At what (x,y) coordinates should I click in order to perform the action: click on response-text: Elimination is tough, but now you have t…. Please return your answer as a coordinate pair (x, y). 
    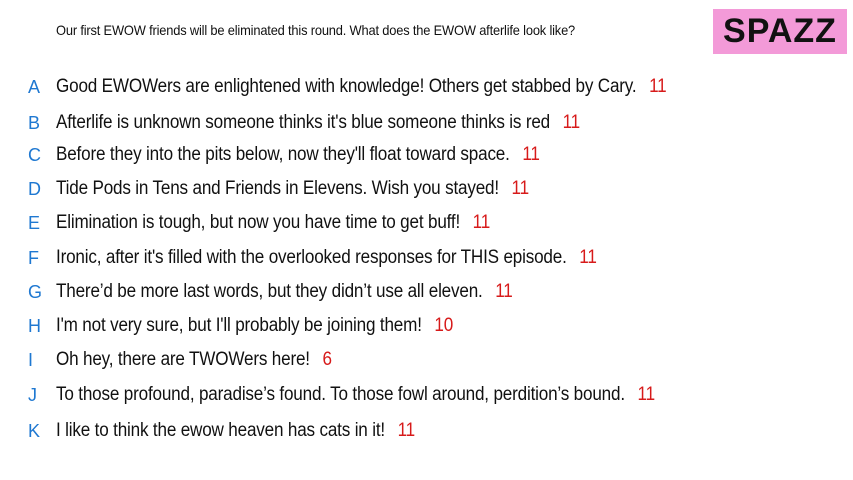
    Looking at the image, I should click on (258, 222).